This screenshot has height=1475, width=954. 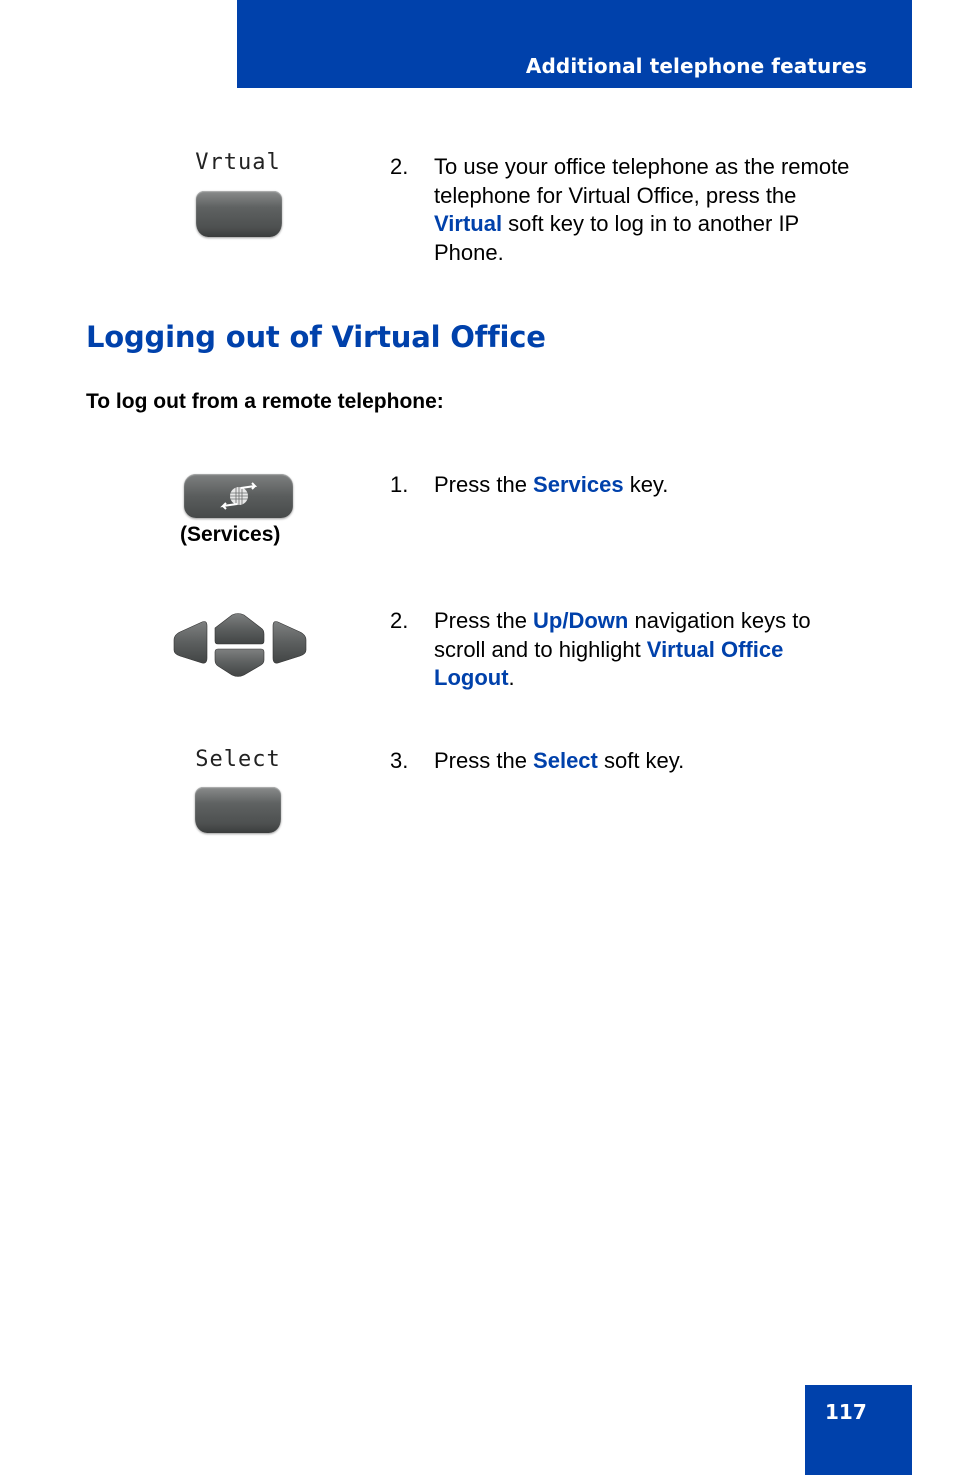 I want to click on services-globe-arrows-icon, so click(x=239, y=496).